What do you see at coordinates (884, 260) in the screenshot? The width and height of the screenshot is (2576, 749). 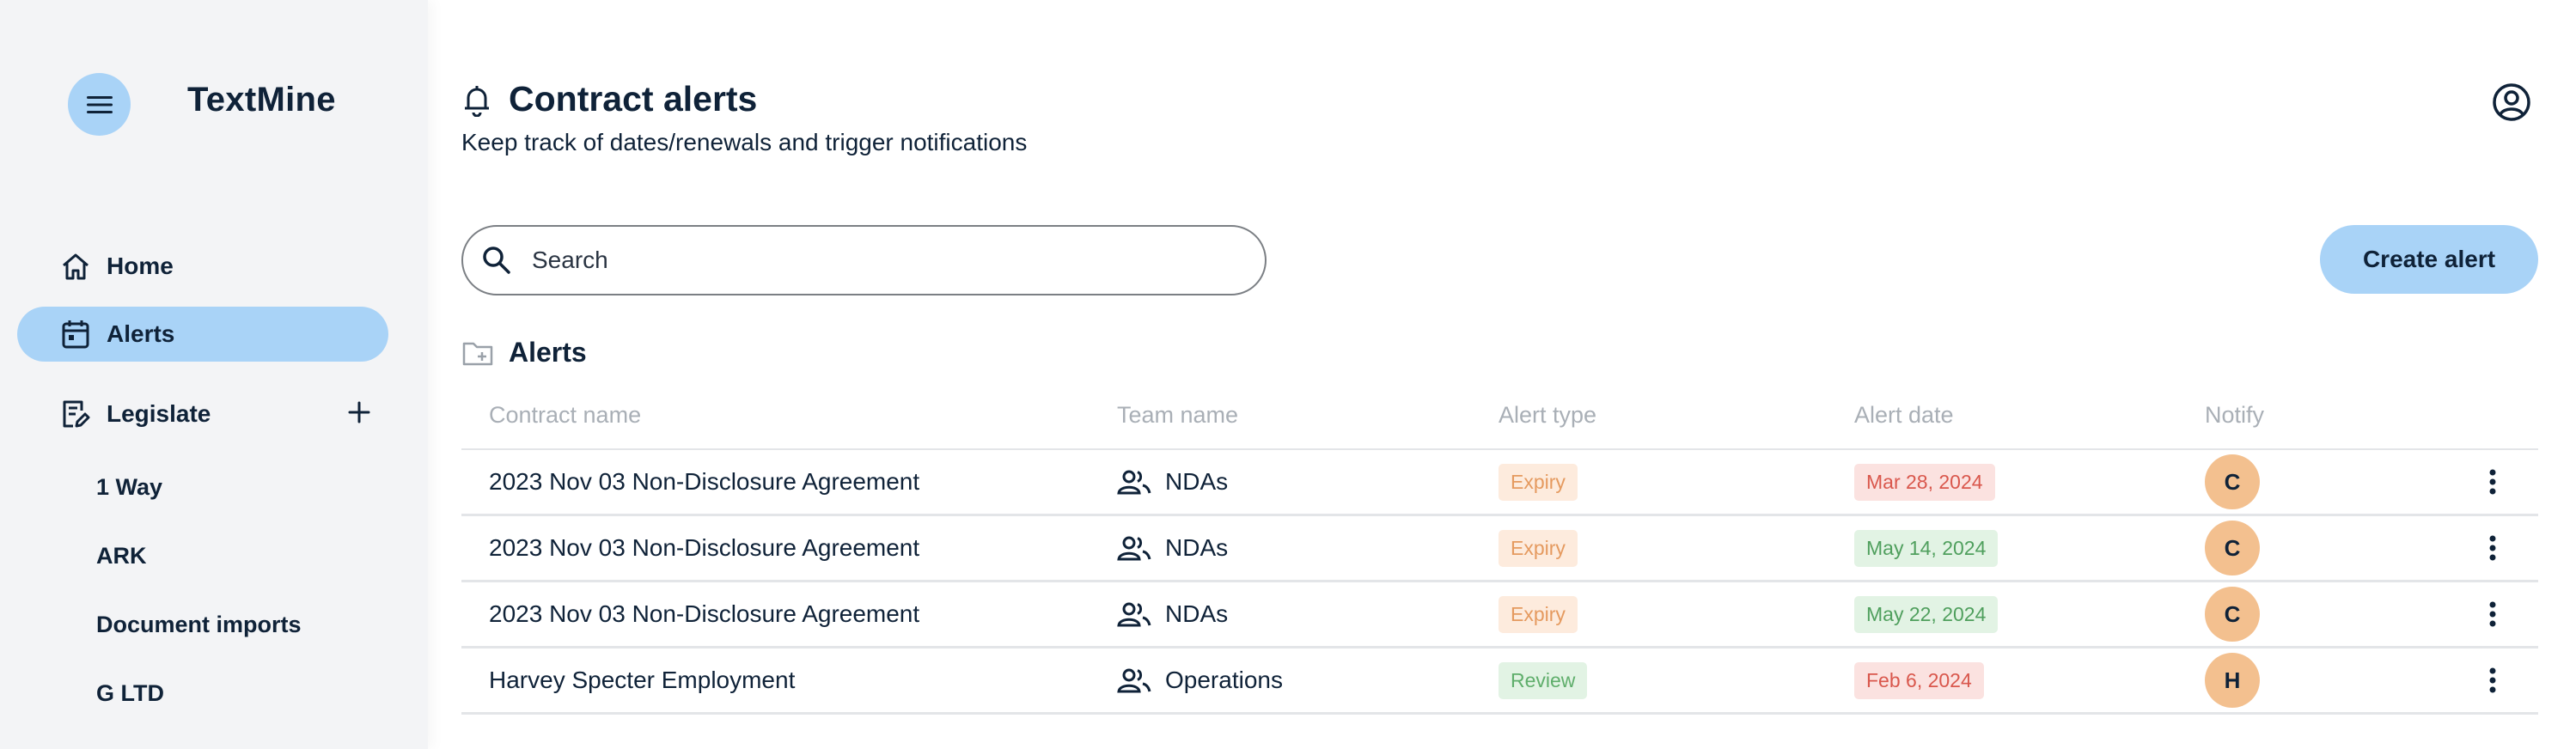 I see `search-input` at bounding box center [884, 260].